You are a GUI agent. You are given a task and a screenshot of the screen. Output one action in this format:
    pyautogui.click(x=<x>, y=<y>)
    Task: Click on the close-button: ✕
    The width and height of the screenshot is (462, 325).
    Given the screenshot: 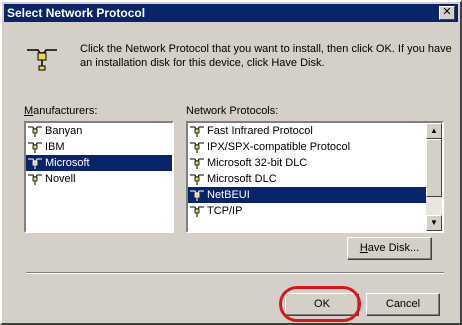 What is the action you would take?
    pyautogui.click(x=447, y=13)
    